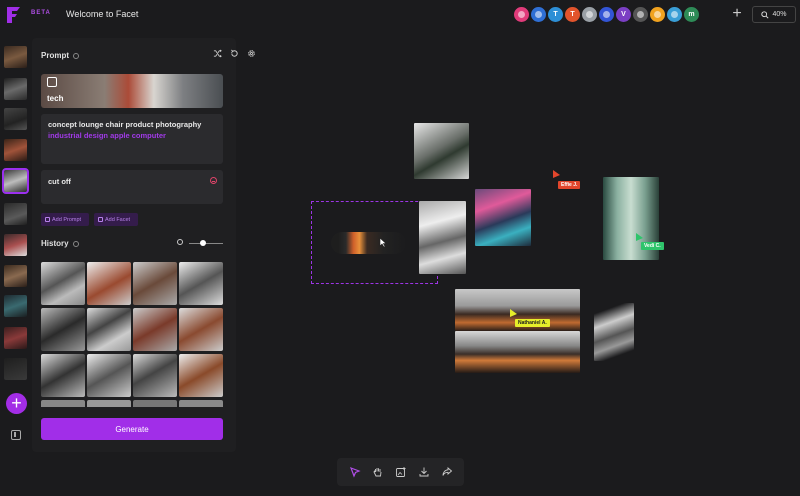  Describe the element at coordinates (60, 243) in the screenshot. I see `history-section-title: History` at that location.